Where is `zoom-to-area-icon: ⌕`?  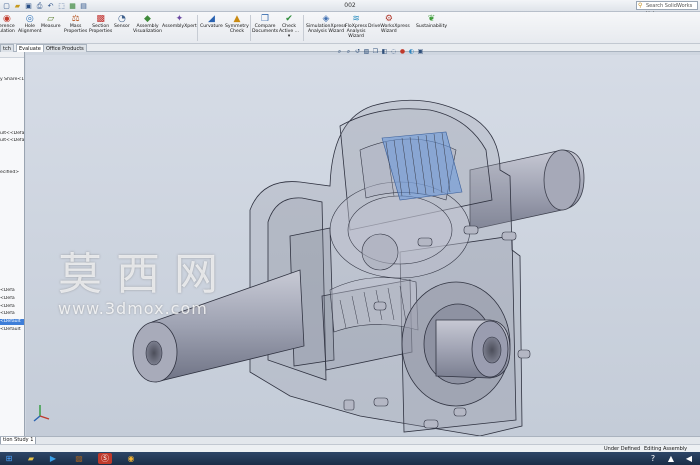
zoom-to-area-icon: ⌕ is located at coordinates (348, 51).